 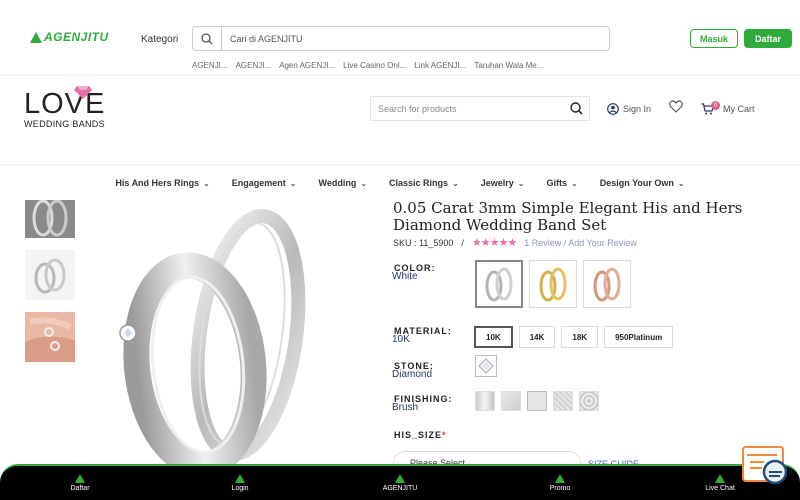 What do you see at coordinates (83, 92) in the screenshot?
I see `diamond-logo-icon` at bounding box center [83, 92].